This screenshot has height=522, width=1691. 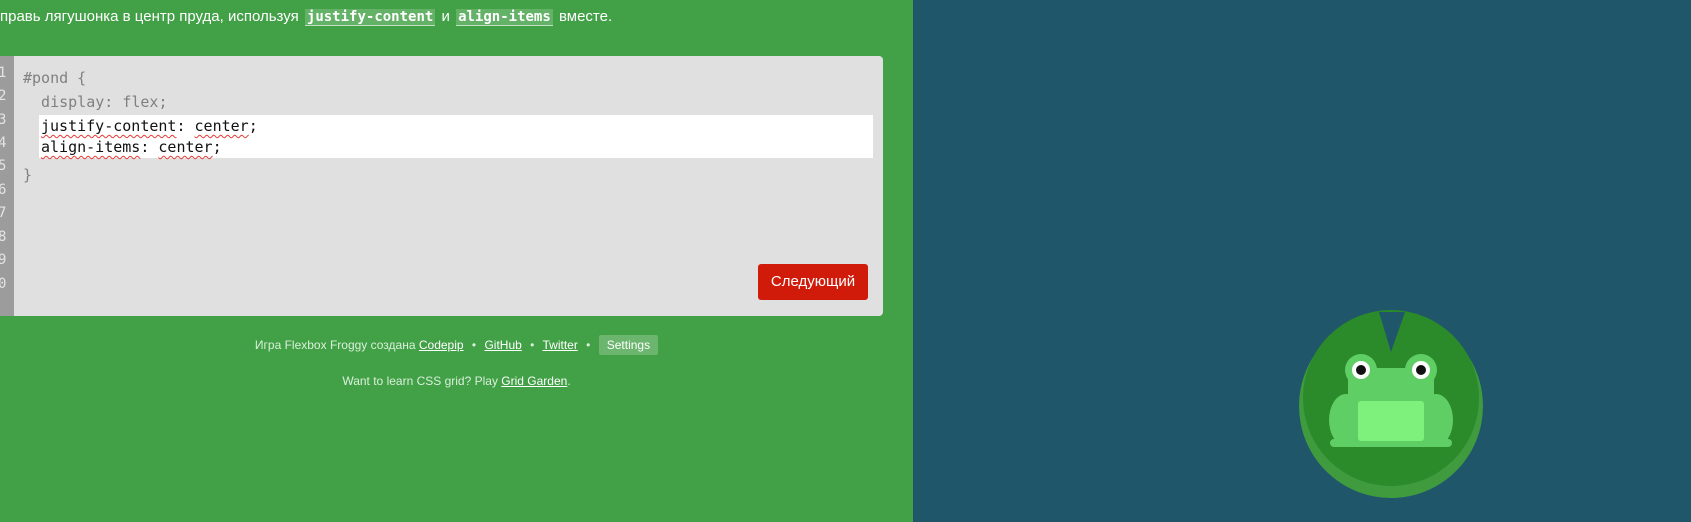 What do you see at coordinates (3, 190) in the screenshot?
I see `line-number: 6` at bounding box center [3, 190].